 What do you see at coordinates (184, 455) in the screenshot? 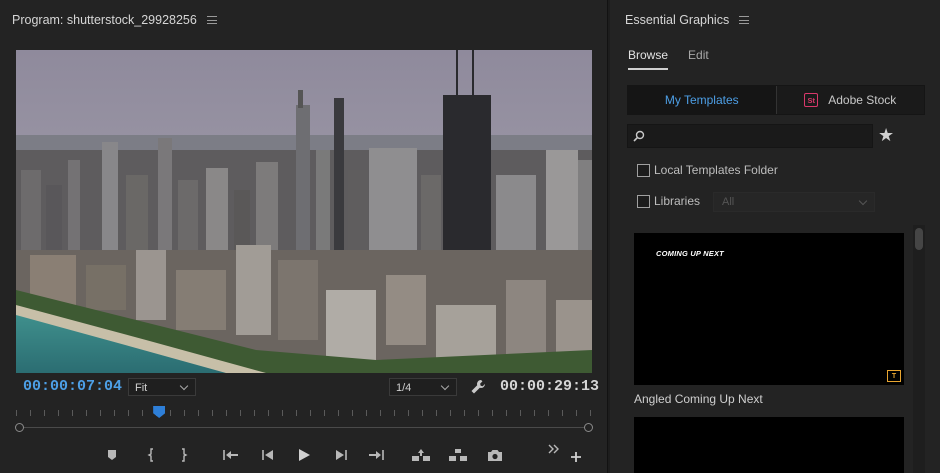
I see `mark-out-icon` at bounding box center [184, 455].